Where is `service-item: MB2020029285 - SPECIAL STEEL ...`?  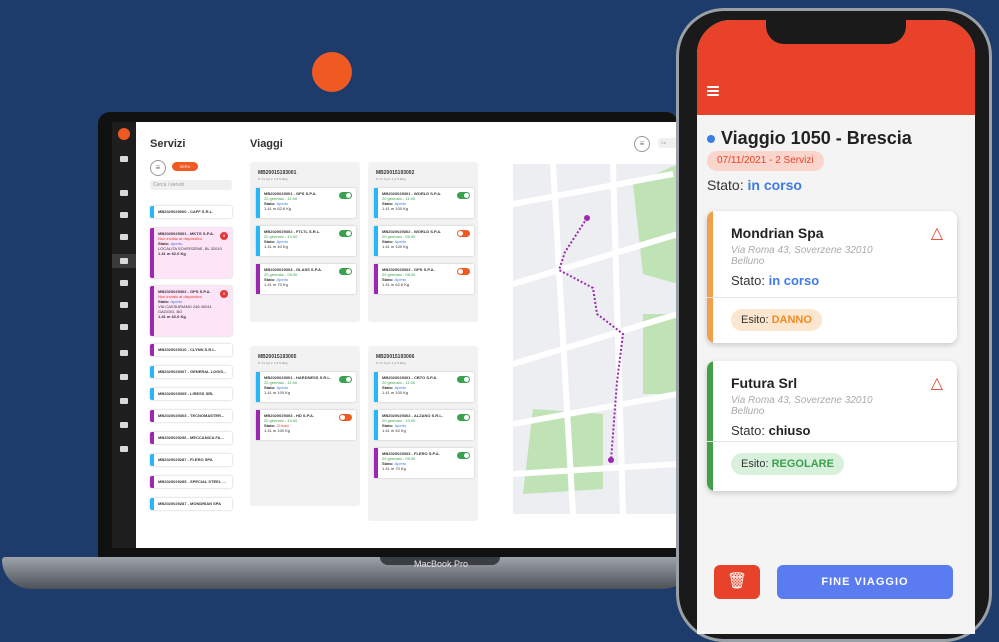 service-item: MB2020029285 - SPECIAL STEEL ... is located at coordinates (191, 482).